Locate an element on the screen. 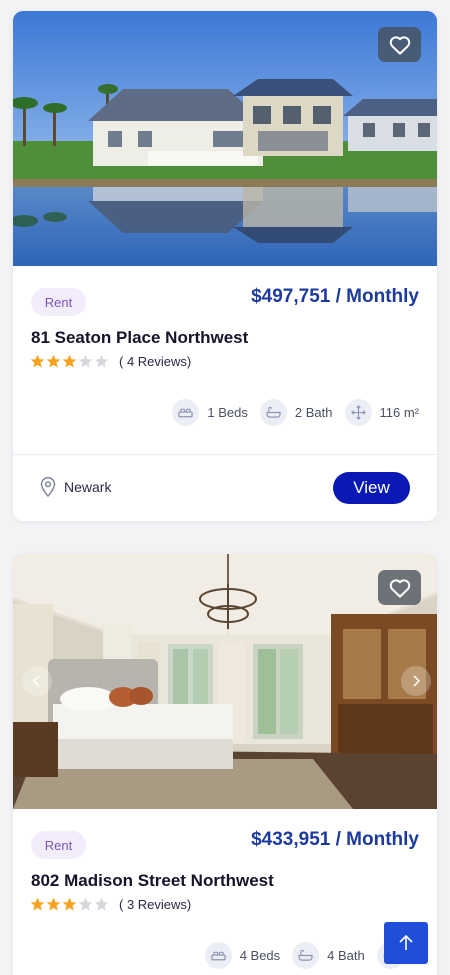  reviews-count: ( 4 Reviews) is located at coordinates (155, 361).